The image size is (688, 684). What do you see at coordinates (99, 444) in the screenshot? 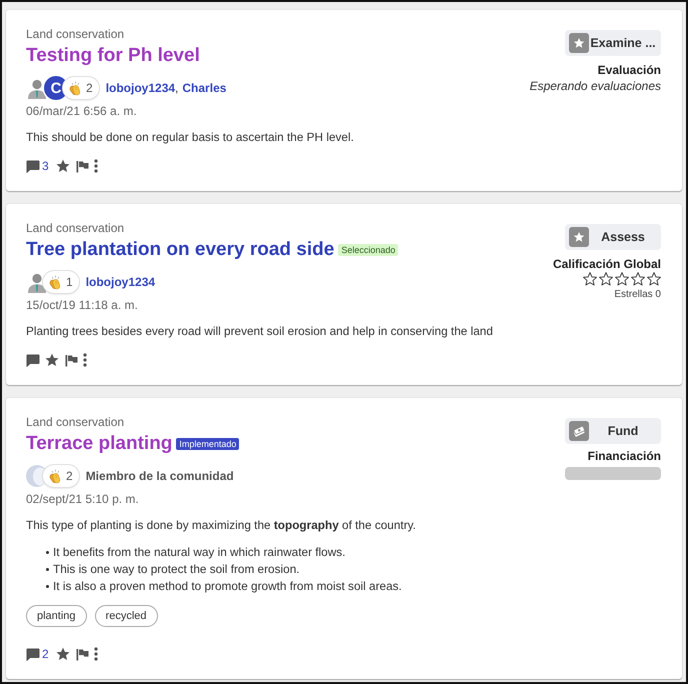
I see `post-title-link: Terrace planting` at bounding box center [99, 444].